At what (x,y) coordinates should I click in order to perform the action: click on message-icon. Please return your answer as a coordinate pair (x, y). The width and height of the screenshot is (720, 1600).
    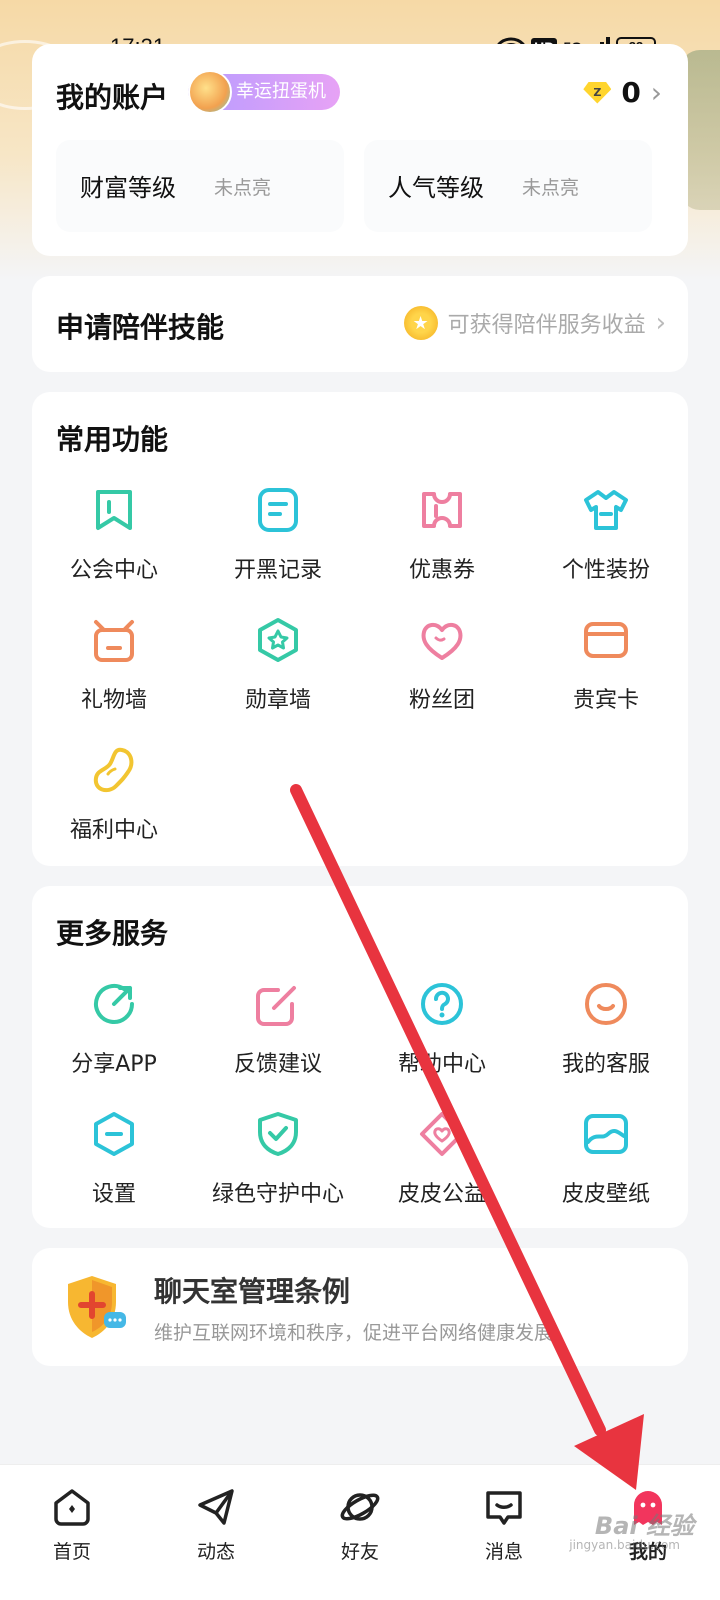
    Looking at the image, I should click on (504, 1508).